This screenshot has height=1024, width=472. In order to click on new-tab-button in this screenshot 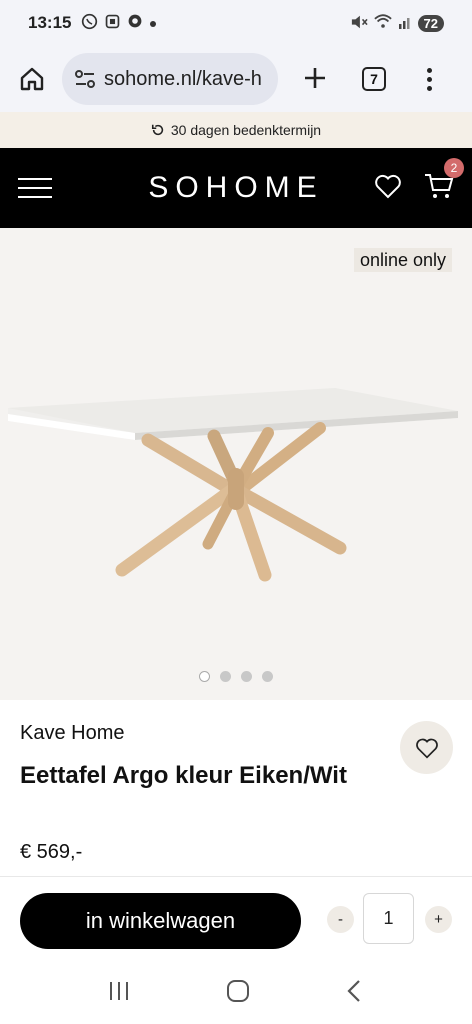, I will do `click(315, 79)`.